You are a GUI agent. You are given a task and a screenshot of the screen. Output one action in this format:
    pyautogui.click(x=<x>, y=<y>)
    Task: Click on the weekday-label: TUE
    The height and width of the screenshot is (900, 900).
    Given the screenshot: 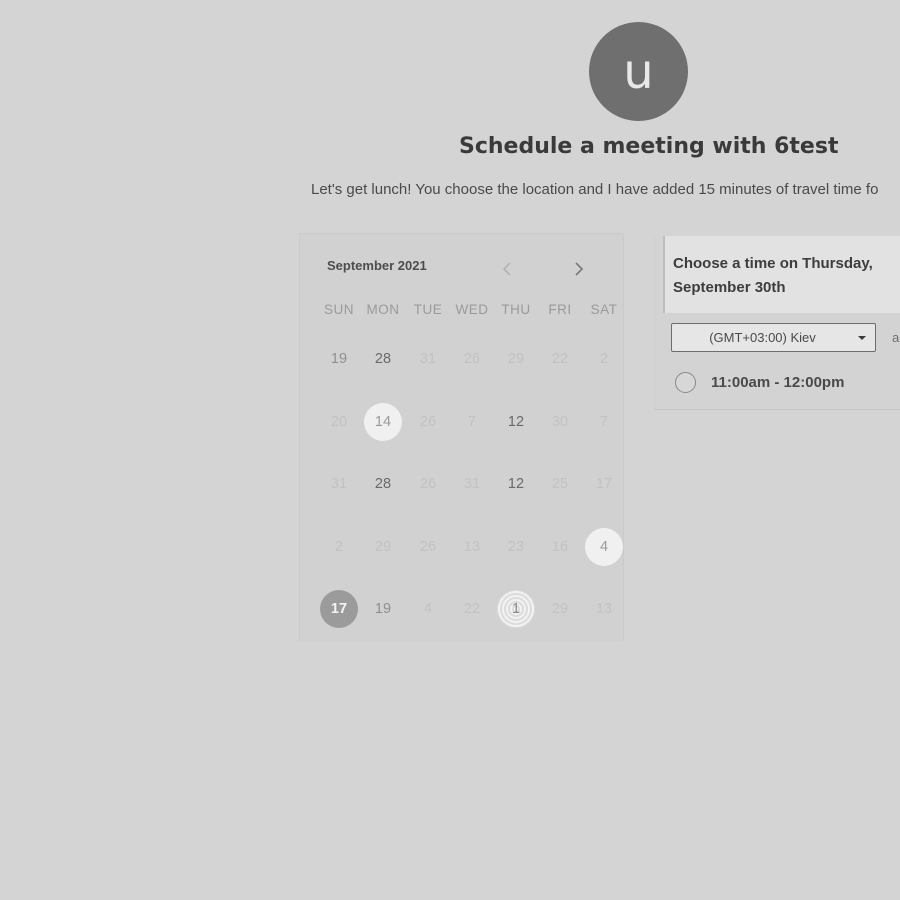 What is the action you would take?
    pyautogui.click(x=428, y=309)
    